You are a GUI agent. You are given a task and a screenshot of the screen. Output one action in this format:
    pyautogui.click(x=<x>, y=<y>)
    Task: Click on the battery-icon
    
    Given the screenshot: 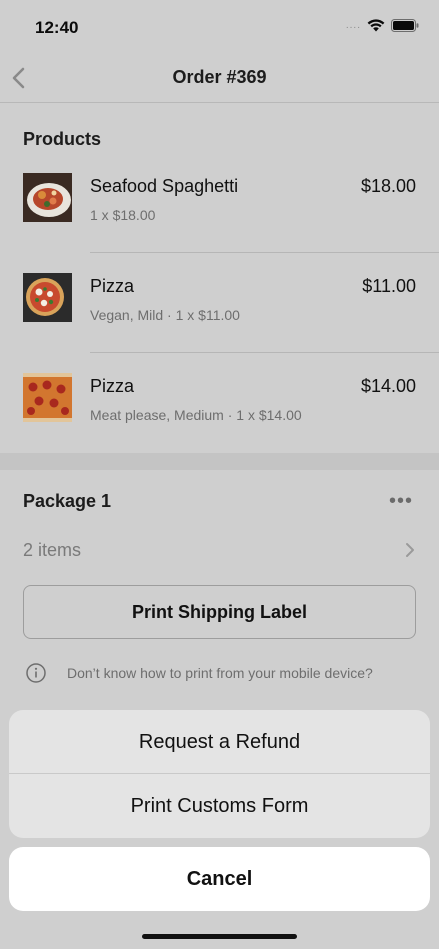 What is the action you would take?
    pyautogui.click(x=405, y=25)
    